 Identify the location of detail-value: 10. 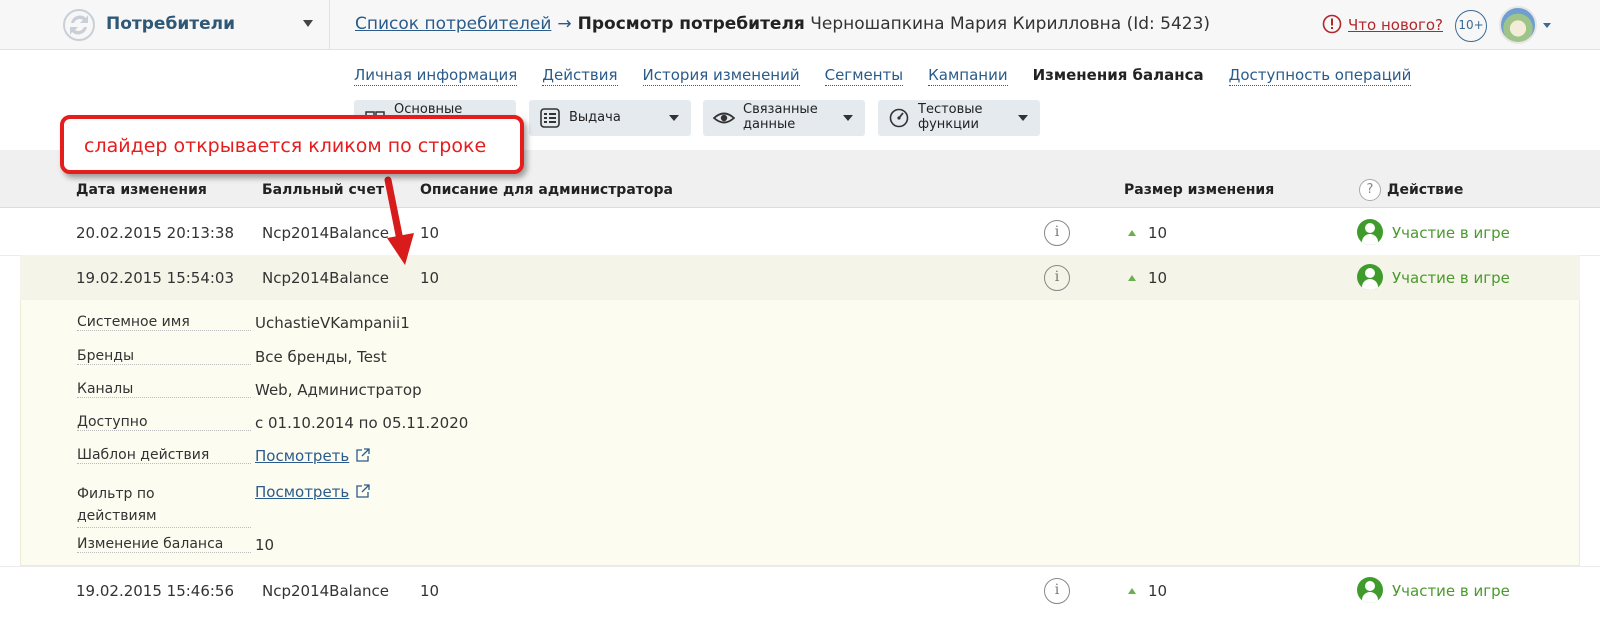
(265, 545).